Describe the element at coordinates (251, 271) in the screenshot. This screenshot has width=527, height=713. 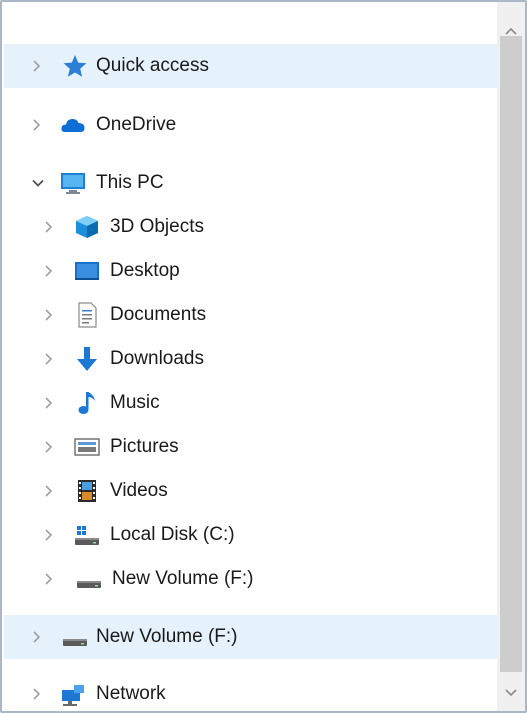
I see `nav-item-desktop: Desktop` at that location.